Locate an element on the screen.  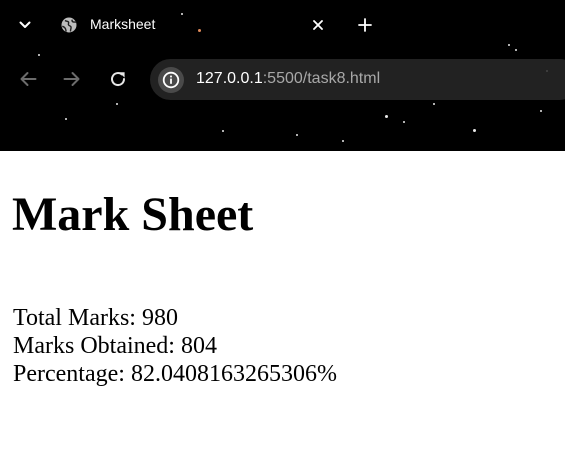
close-icon is located at coordinates (318, 25).